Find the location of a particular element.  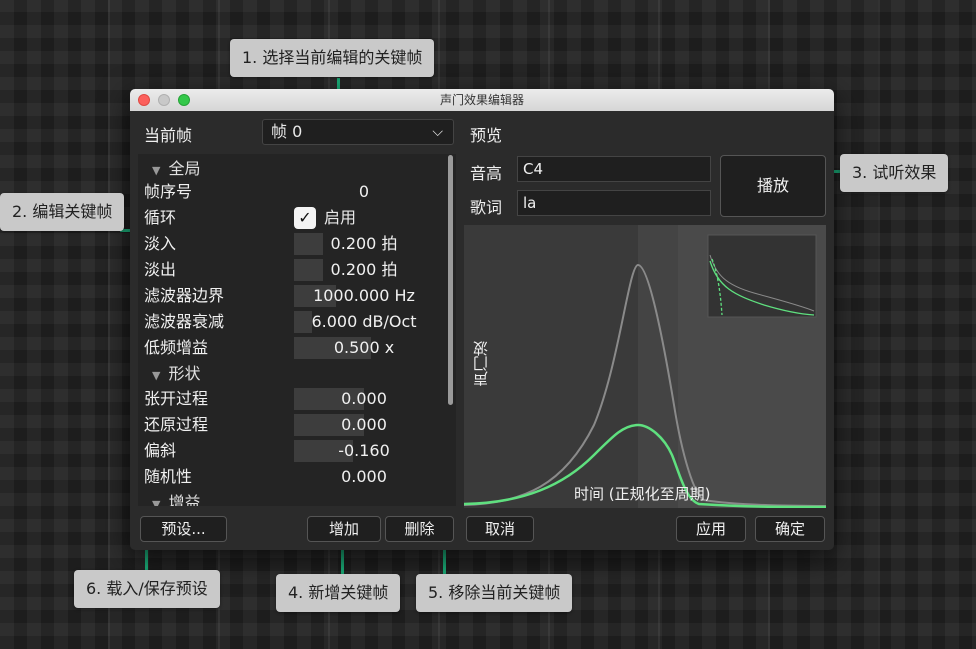

fade-out-value: 0.200 拍 is located at coordinates (364, 269).